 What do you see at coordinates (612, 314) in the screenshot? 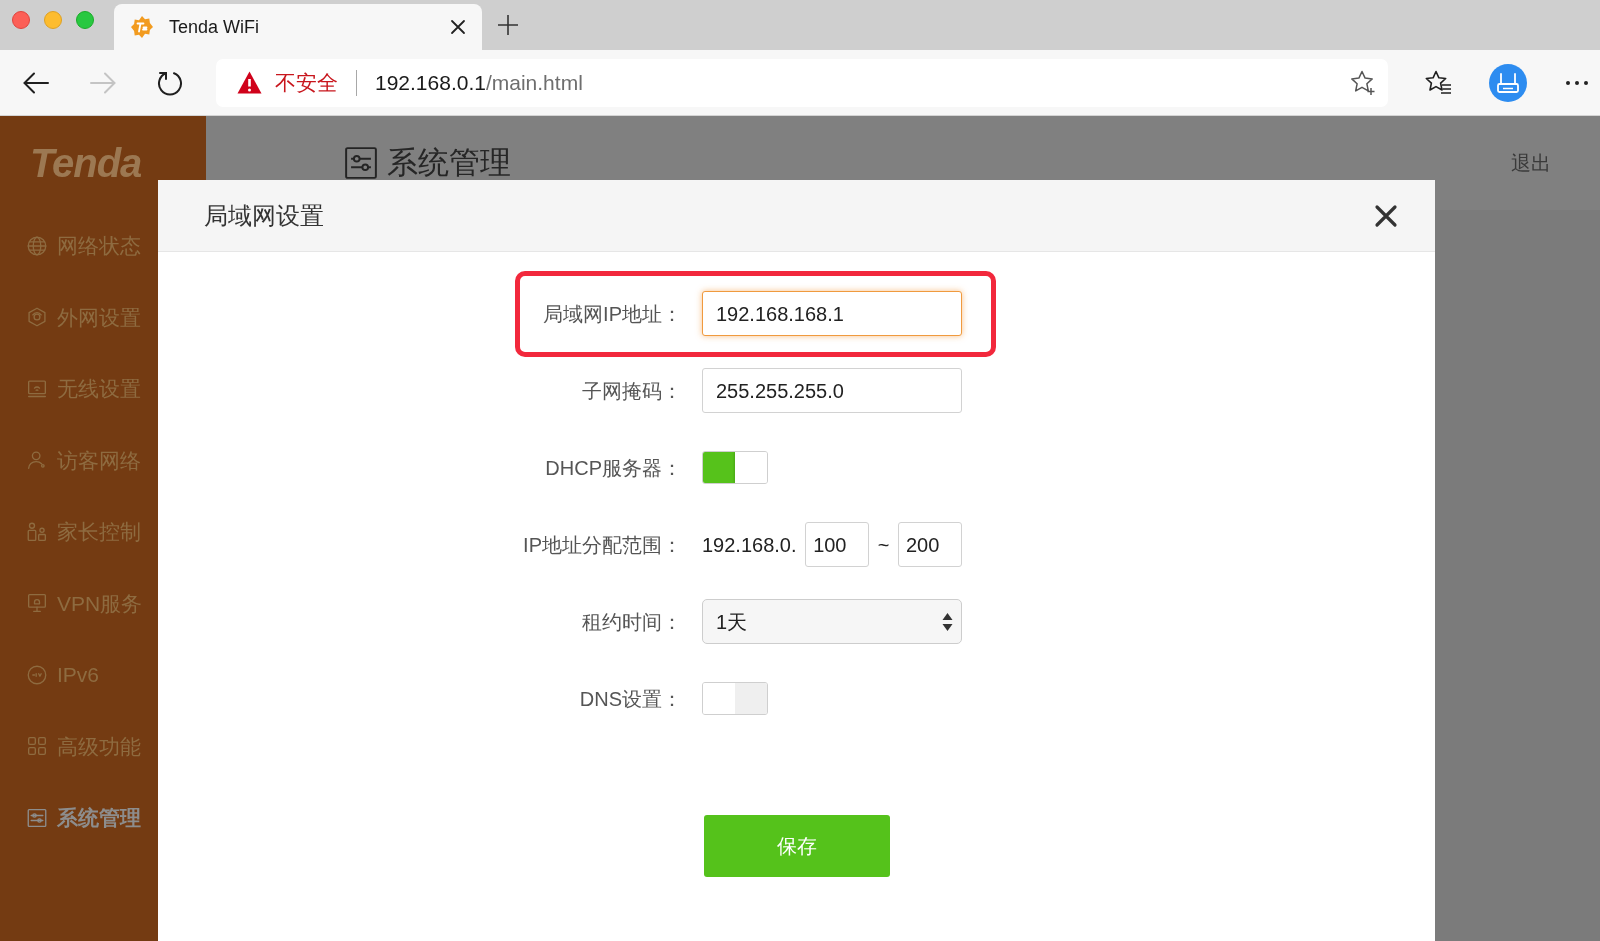
I see `field-label: 局域网IP地址：` at bounding box center [612, 314].